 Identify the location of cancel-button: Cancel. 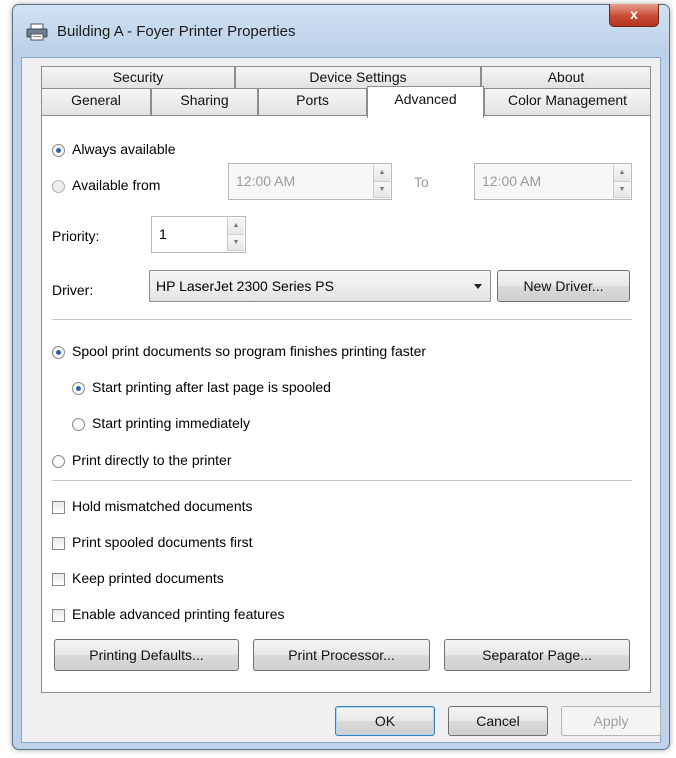
(498, 721).